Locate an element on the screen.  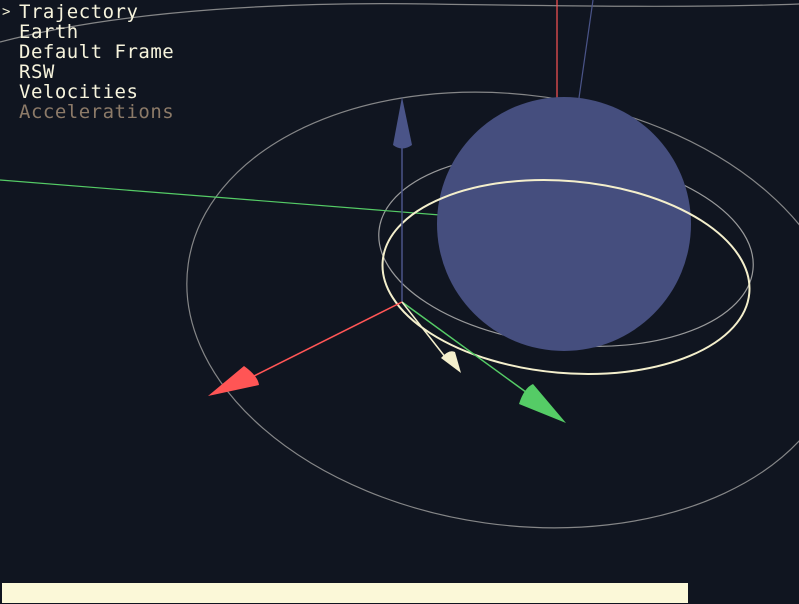
selection-caret-icon: > is located at coordinates (6, 12).